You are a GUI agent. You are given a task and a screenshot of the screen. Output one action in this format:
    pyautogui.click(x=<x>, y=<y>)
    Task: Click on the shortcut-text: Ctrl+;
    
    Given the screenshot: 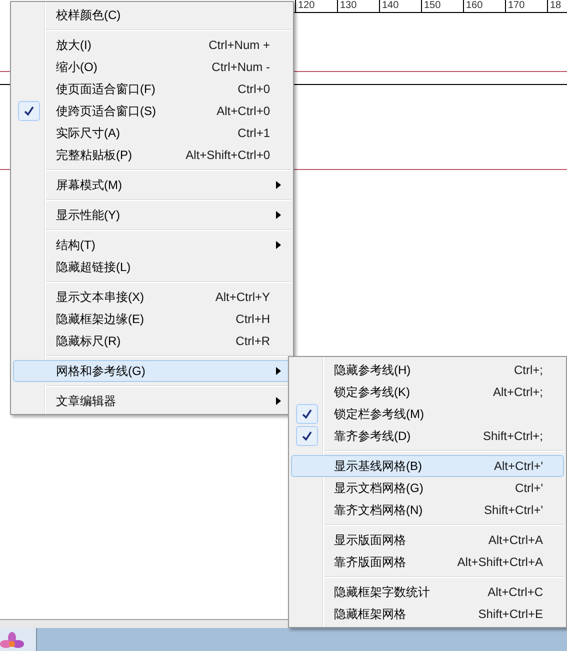 What is the action you would take?
    pyautogui.click(x=528, y=370)
    